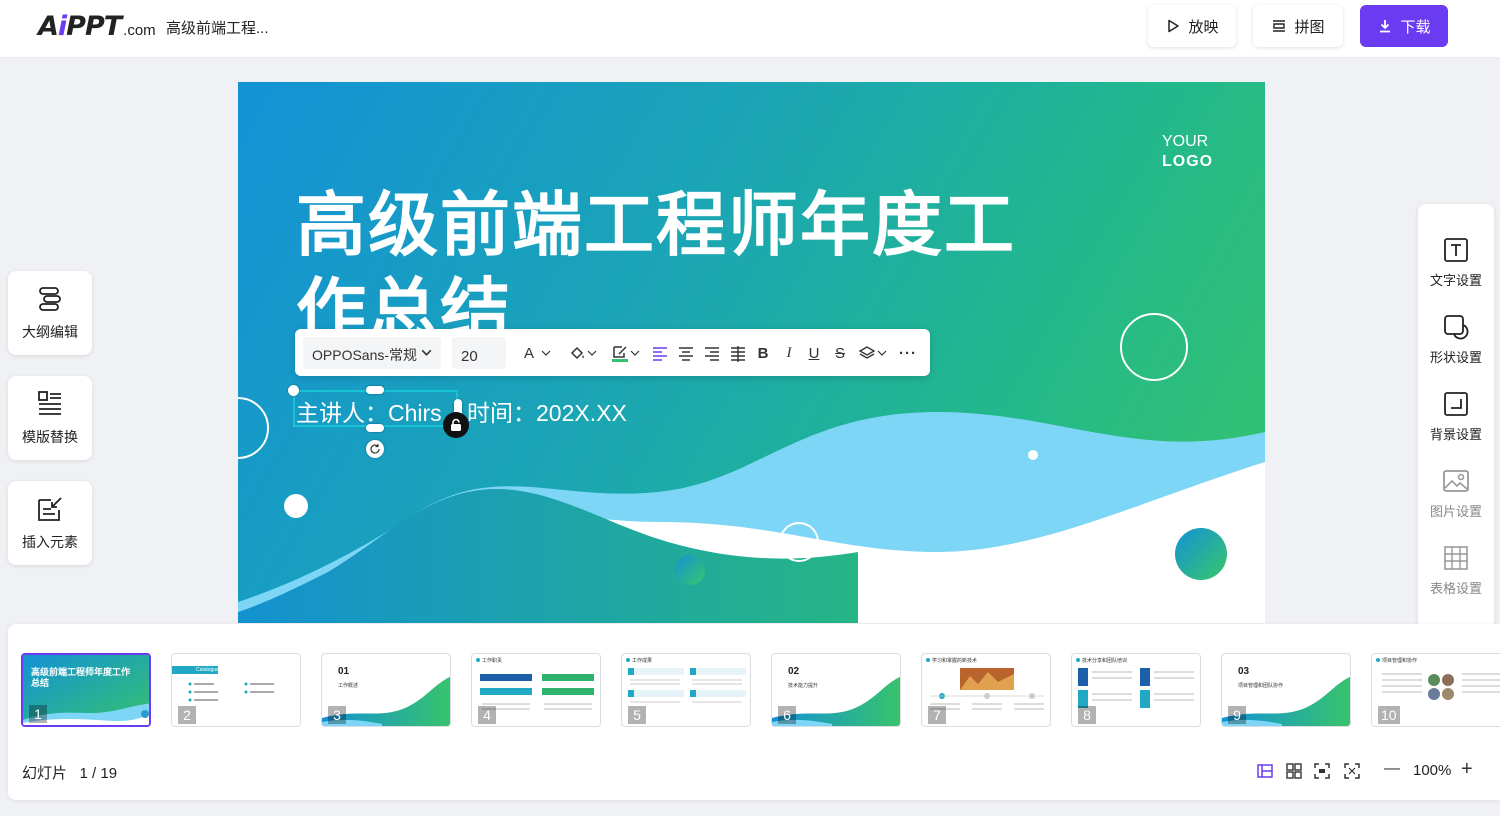  I want to click on align-right-button, so click(712, 353).